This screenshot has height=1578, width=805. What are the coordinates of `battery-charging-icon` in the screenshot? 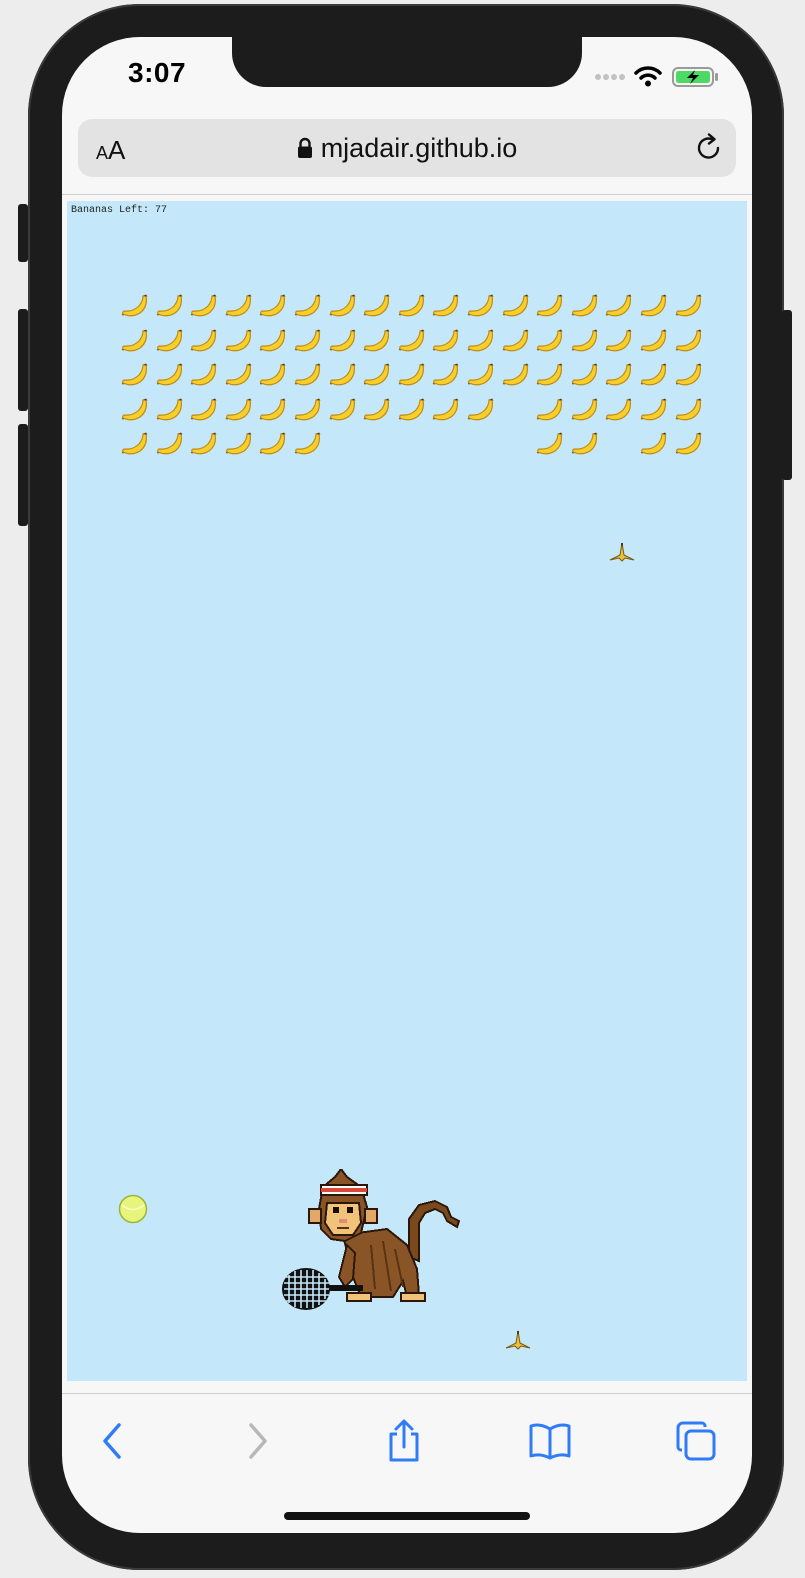 It's located at (695, 77).